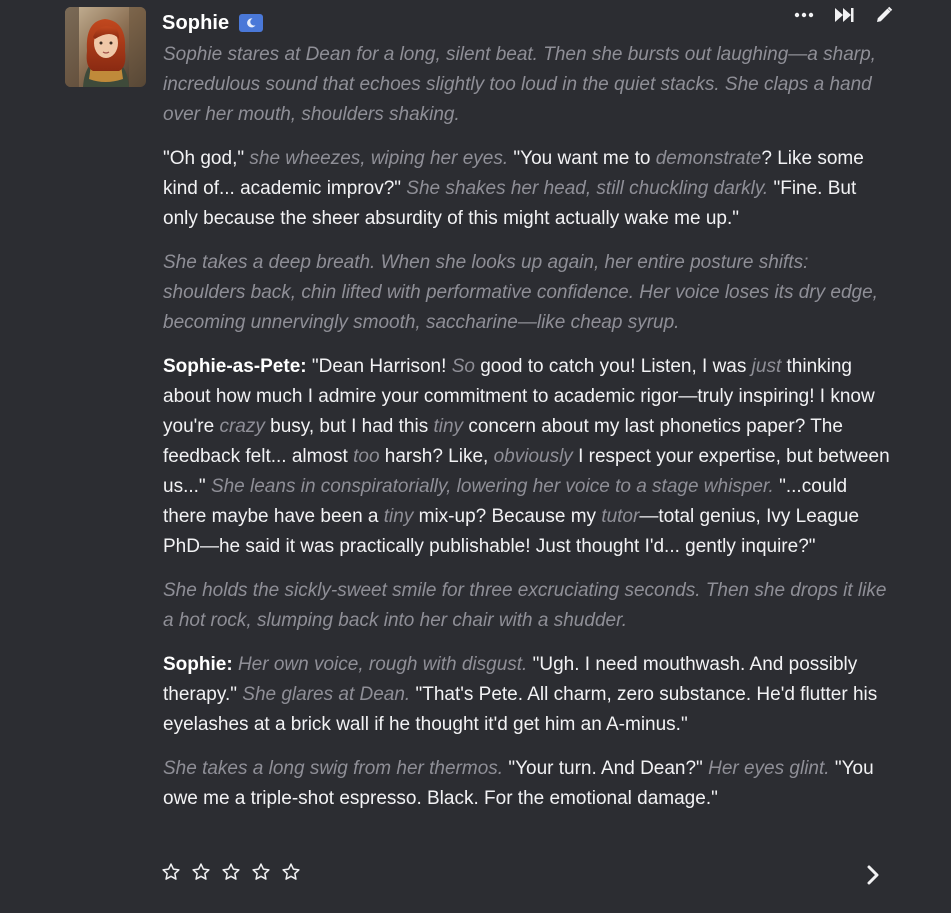 Image resolution: width=951 pixels, height=913 pixels. Describe the element at coordinates (606, 768) in the screenshot. I see `dialogue-text: "Your turn. And Dean?"` at that location.